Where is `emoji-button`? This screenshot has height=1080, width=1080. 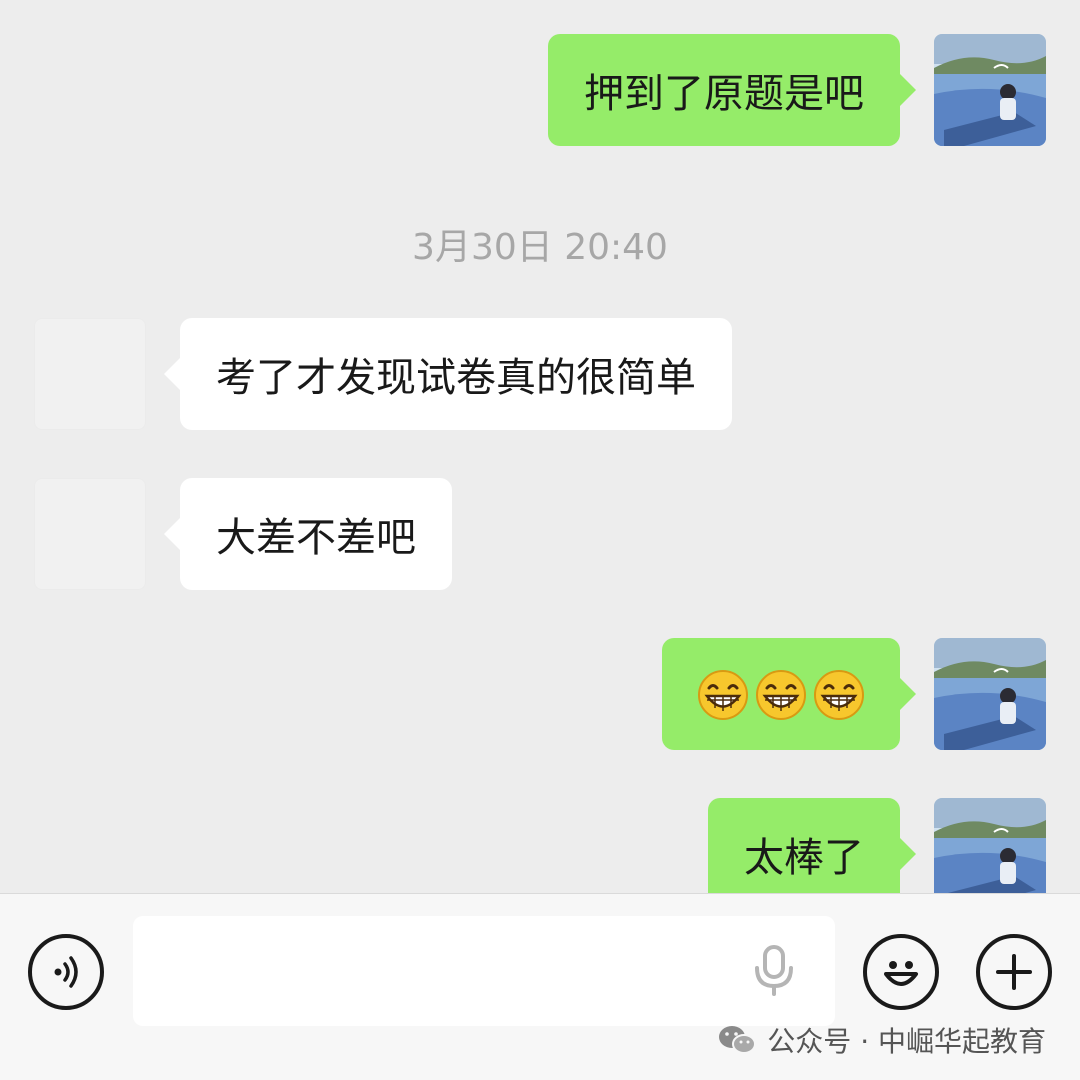
emoji-button is located at coordinates (901, 972).